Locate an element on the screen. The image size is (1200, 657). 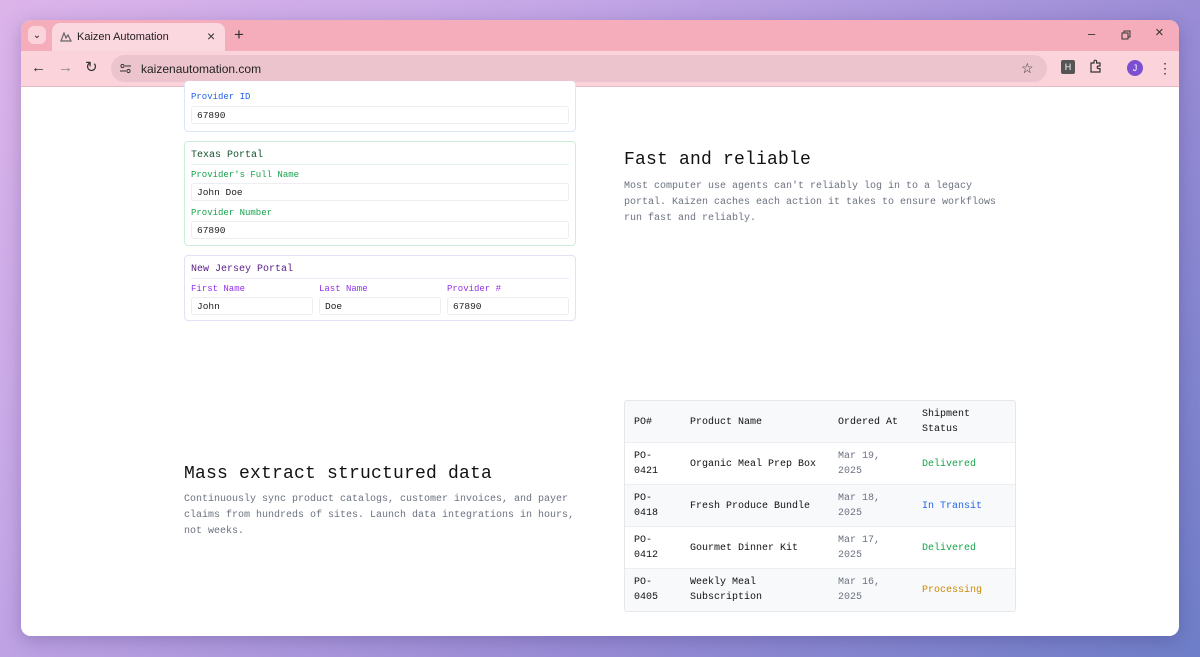
extension-h-icon: H is located at coordinates (1068, 67).